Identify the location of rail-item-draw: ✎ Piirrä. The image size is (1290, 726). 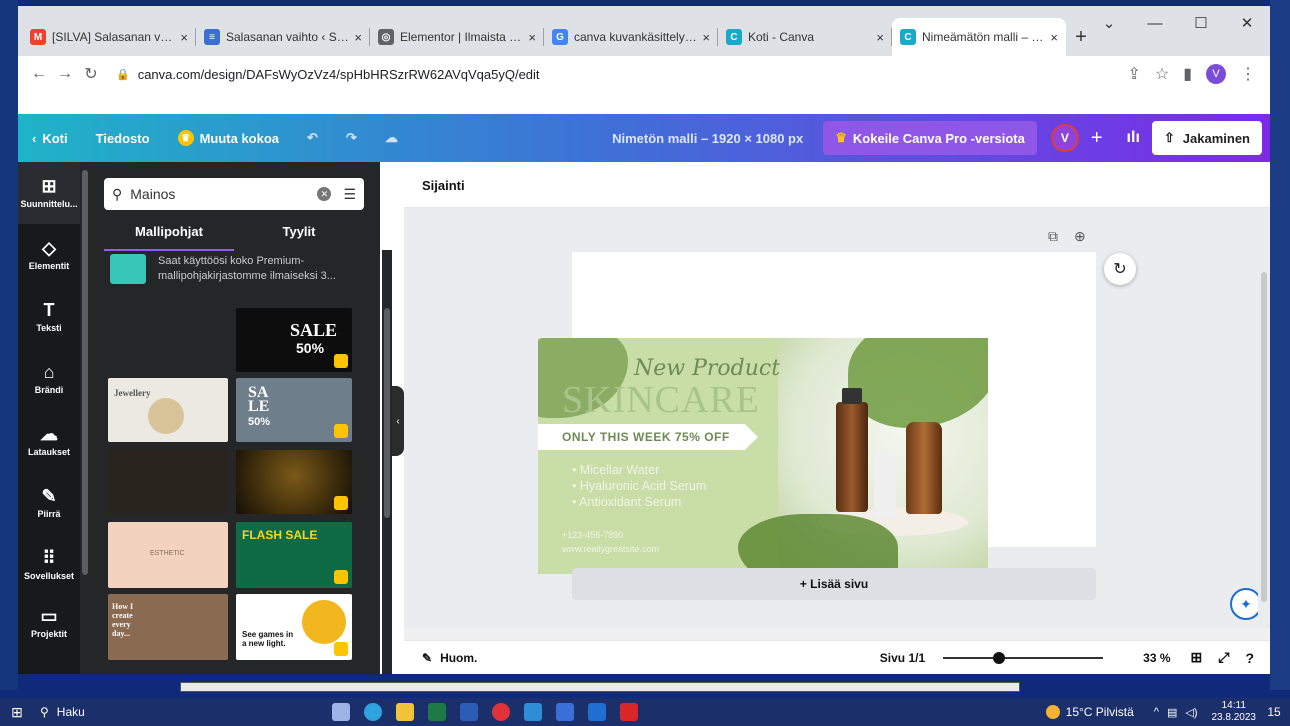
(49, 503).